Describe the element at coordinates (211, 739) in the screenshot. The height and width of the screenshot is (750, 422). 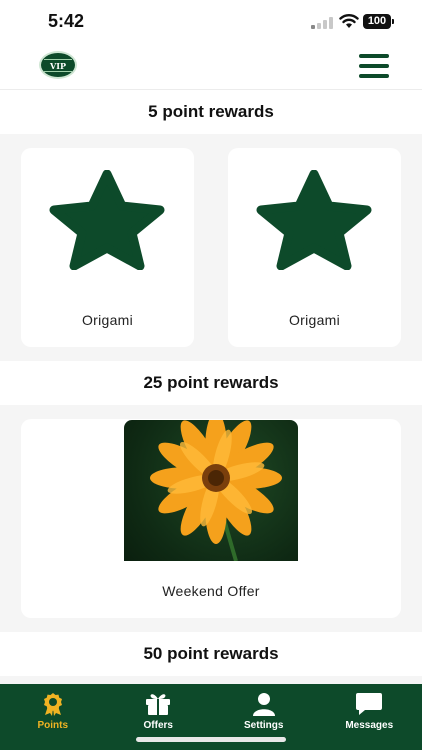
I see `home-indicator` at that location.